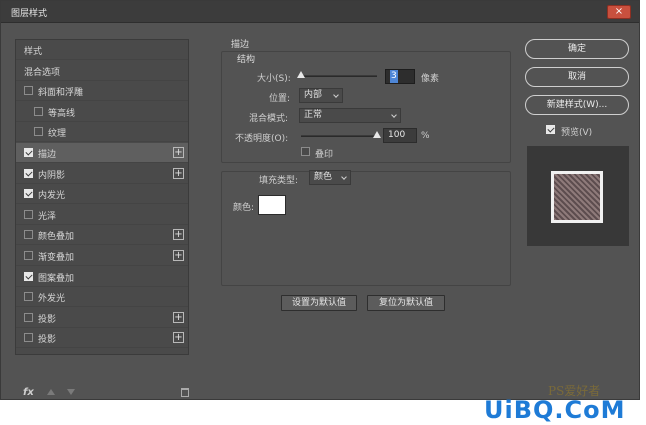  I want to click on style-list-item-label: 描边, so click(47, 155).